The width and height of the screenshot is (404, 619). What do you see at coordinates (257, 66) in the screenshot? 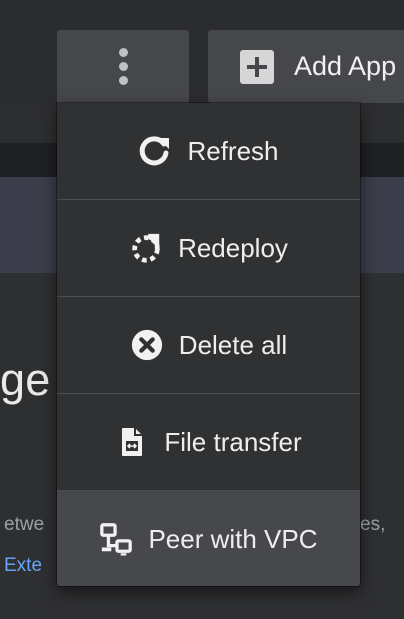
I see `plus-square-icon` at bounding box center [257, 66].